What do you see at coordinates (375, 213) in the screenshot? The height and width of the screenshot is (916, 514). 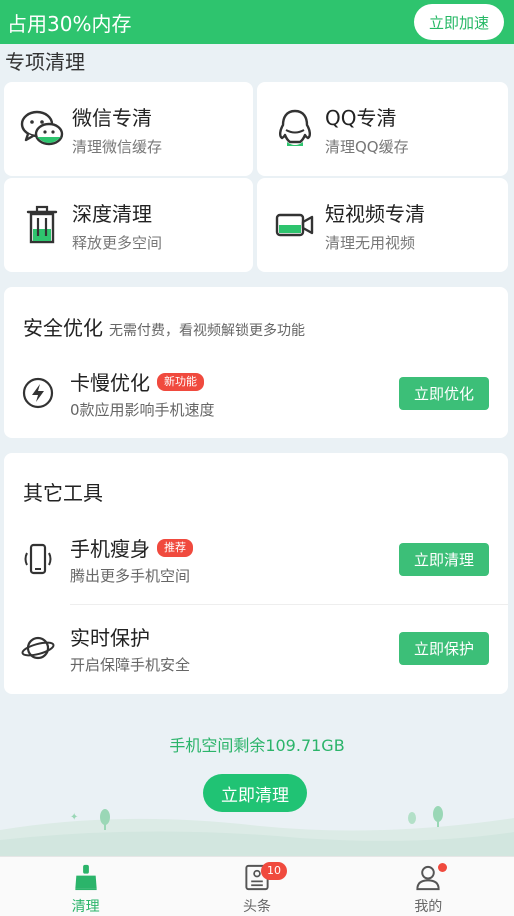 I see `short-video-clean-title: 短视频专清` at bounding box center [375, 213].